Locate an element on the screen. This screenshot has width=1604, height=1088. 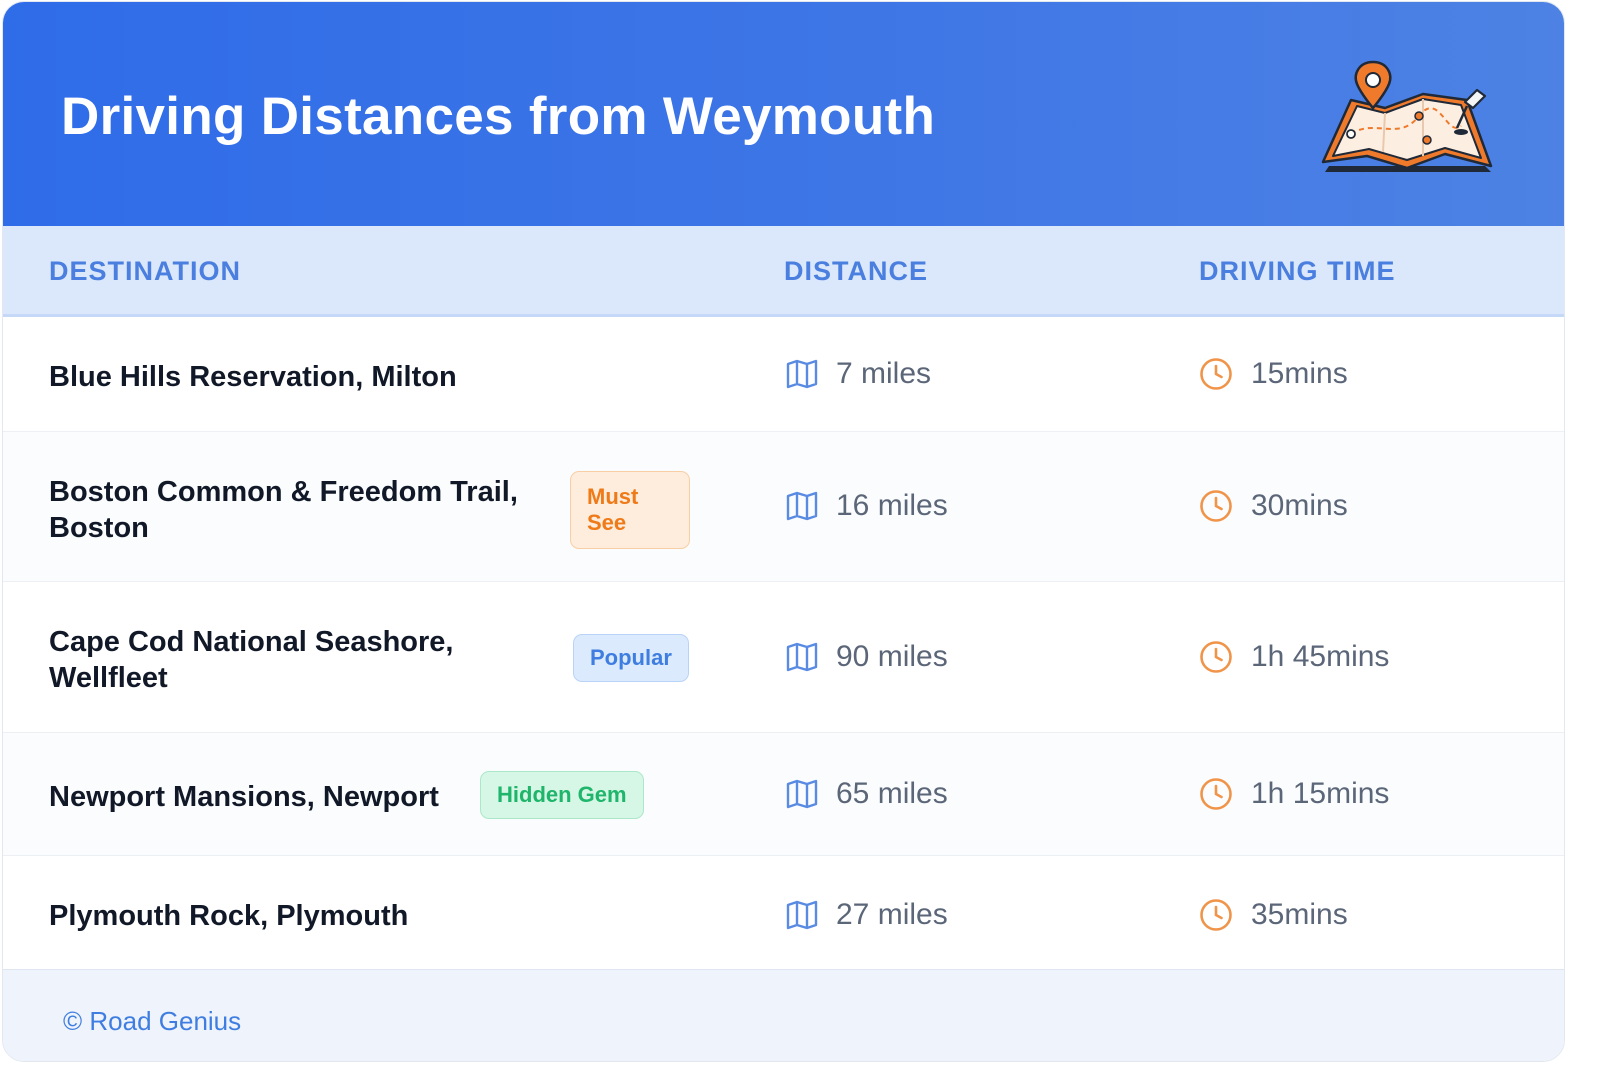
time-value: 1h 15mins is located at coordinates (1320, 793).